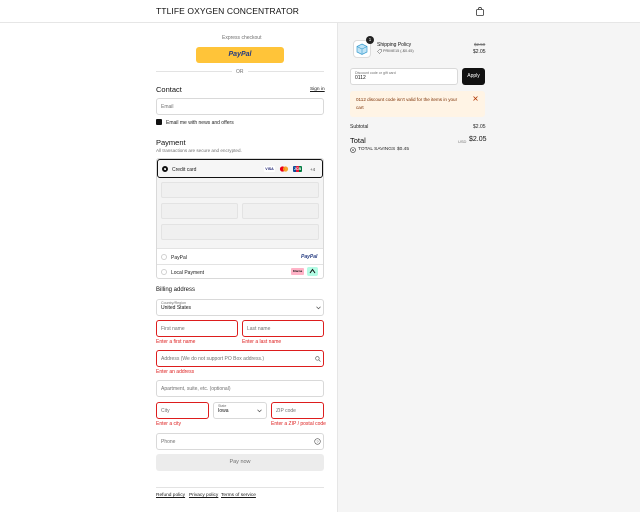 The image size is (640, 512). Describe the element at coordinates (170, 495) in the screenshot. I see `refund-policy-link: Refund policy` at that location.